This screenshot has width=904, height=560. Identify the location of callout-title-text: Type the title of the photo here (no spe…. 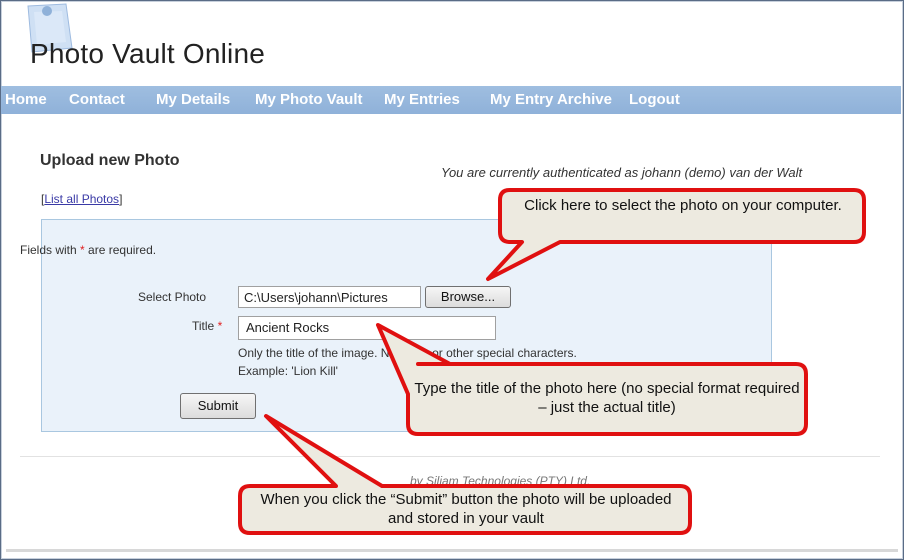
(607, 398).